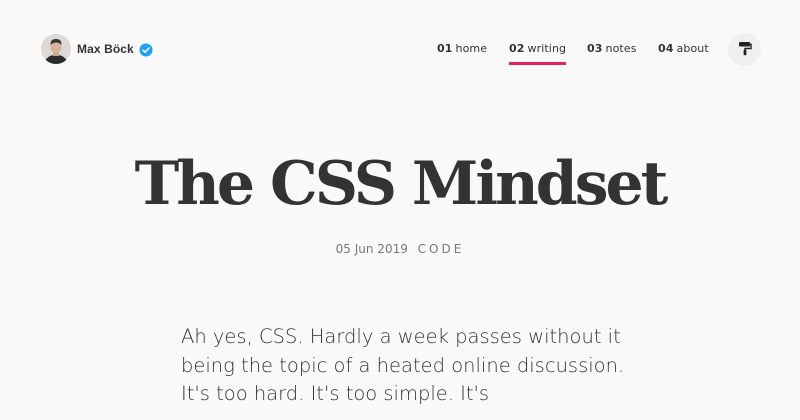 The image size is (800, 420). I want to click on paint-roller-icon, so click(745, 50).